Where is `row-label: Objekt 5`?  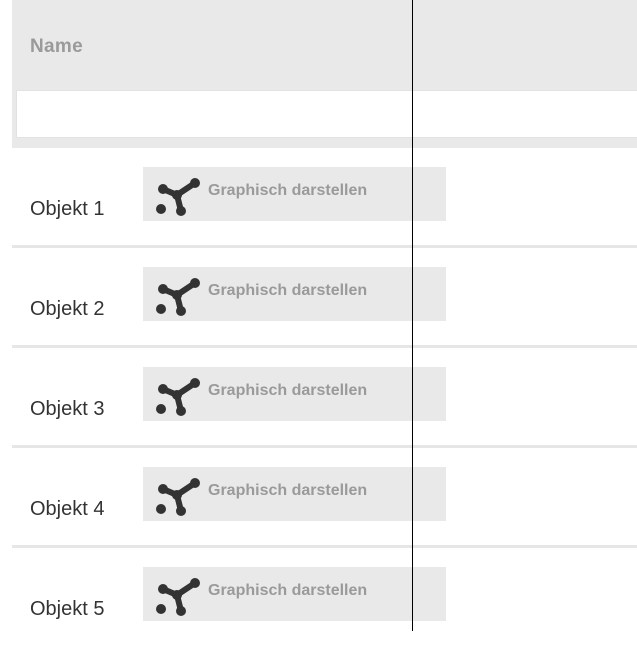 row-label: Objekt 5 is located at coordinates (67, 609).